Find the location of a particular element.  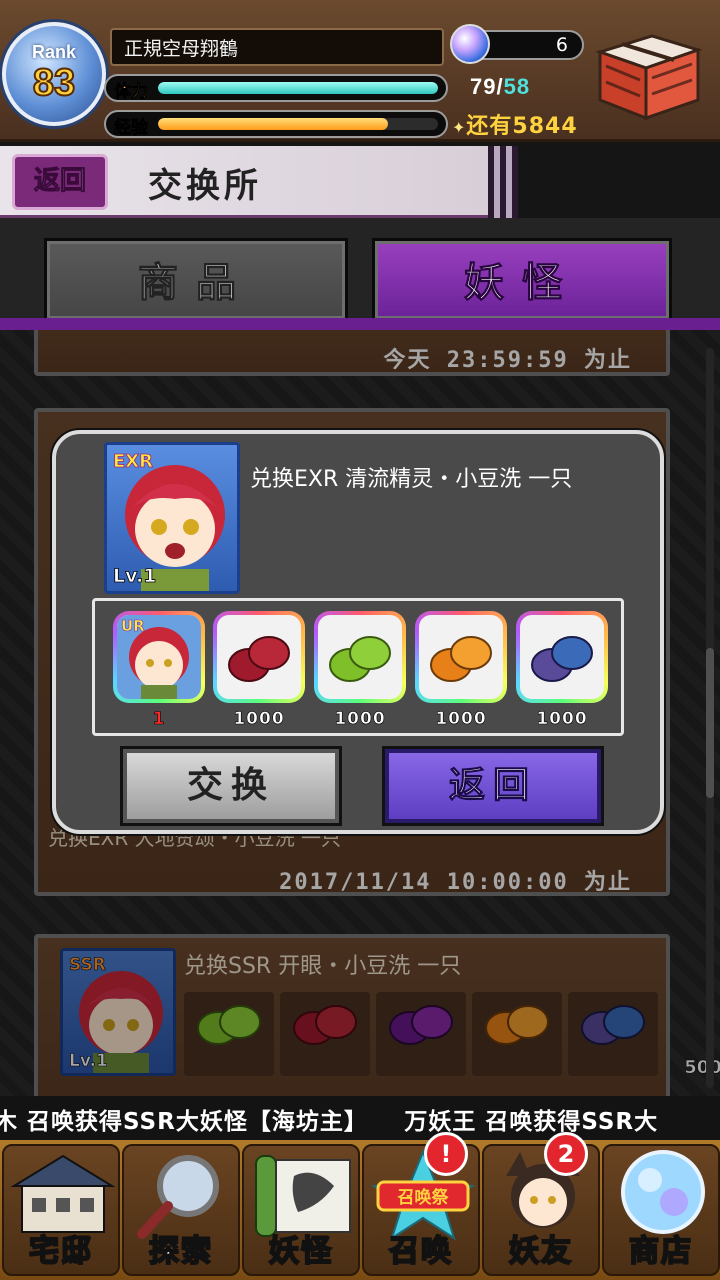

rank-badge: Rank 83 is located at coordinates (54, 74).